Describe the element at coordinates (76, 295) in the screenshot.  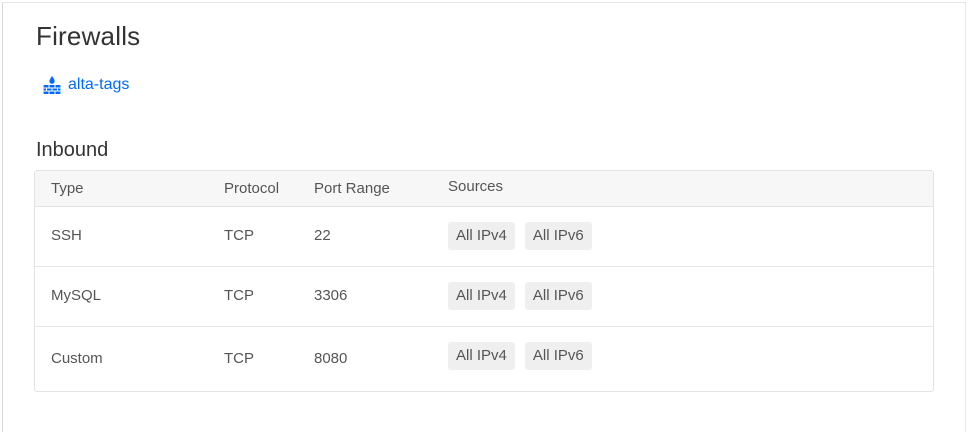
I see `rule-type: MySQL` at that location.